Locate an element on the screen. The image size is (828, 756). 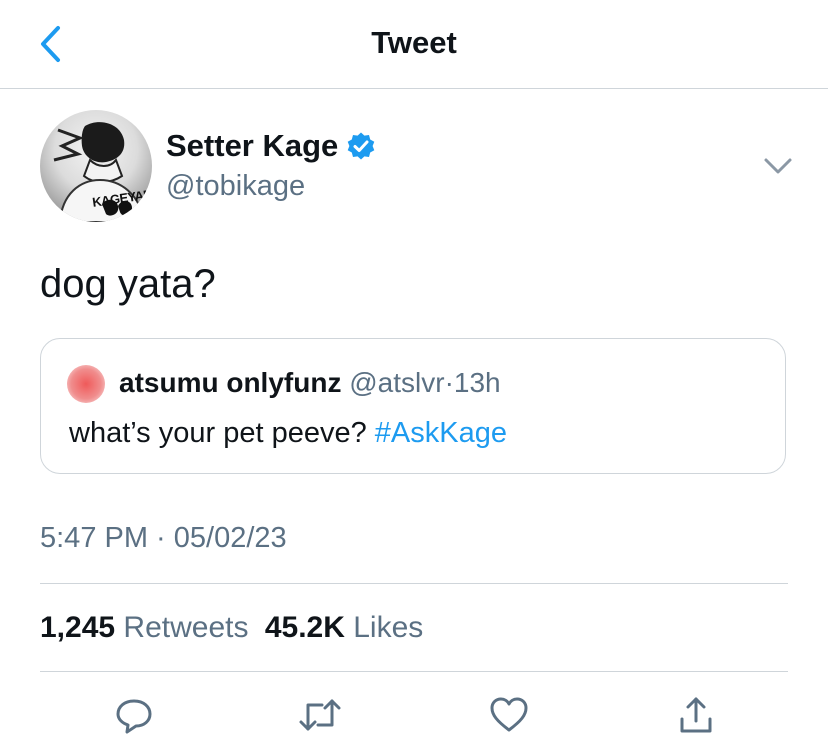
tweet-timestamp: 5:47 PM · 05/02/23 is located at coordinates (163, 538).